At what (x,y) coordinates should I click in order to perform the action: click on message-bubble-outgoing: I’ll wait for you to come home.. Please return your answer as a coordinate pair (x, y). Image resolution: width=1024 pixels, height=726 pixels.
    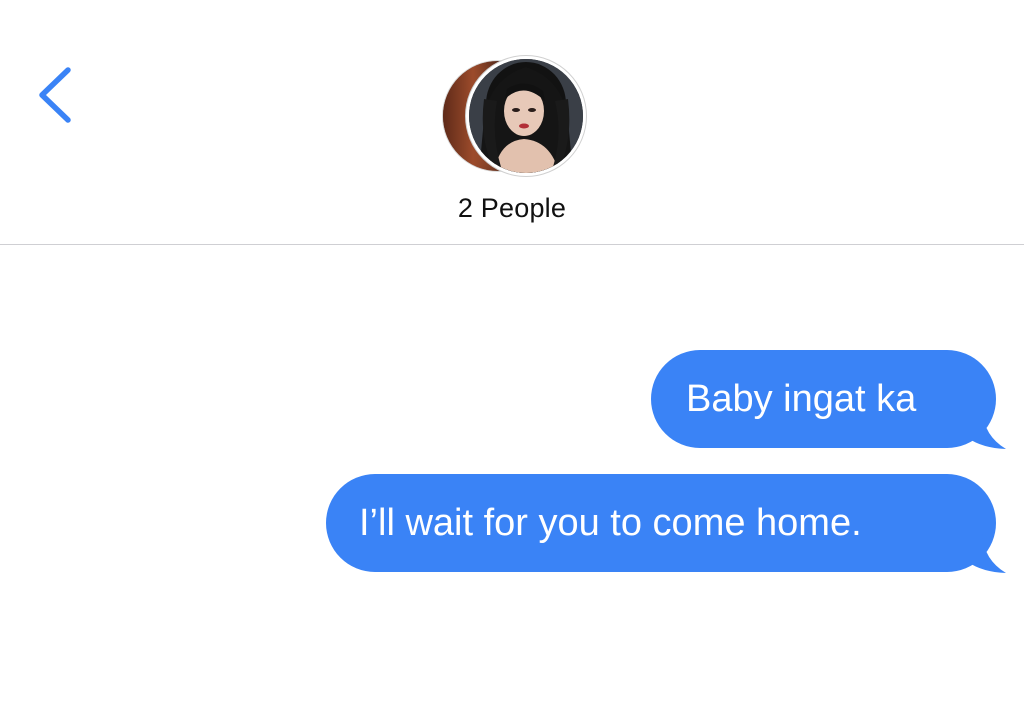
    Looking at the image, I should click on (661, 523).